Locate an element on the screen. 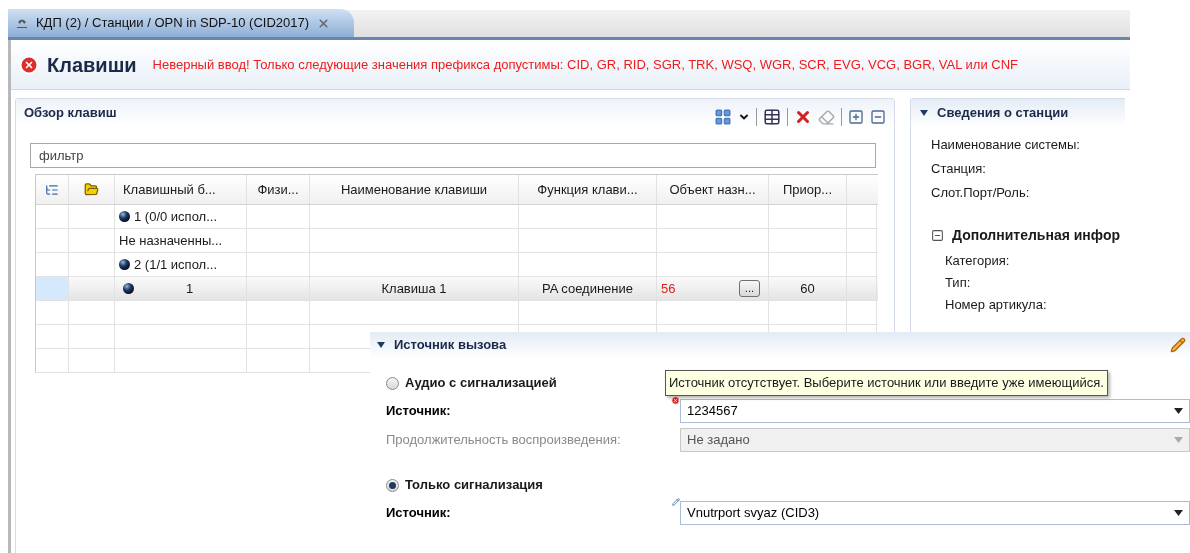 The width and height of the screenshot is (1190, 553). editor-tab: КДП (2) / Станции / OPN in SDP-10 (CID2017) is located at coordinates (181, 23).